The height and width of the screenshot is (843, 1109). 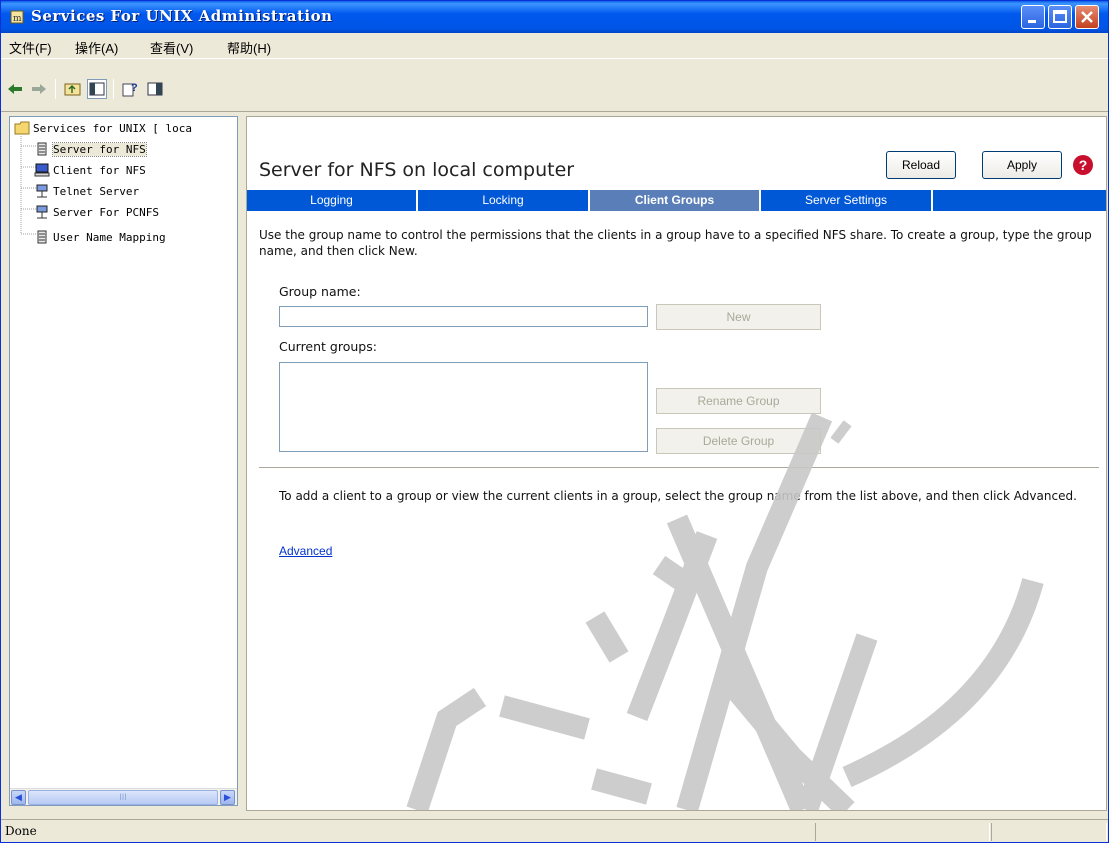 I want to click on title-bar: m Services For UNIX Administration, so click(x=554, y=17).